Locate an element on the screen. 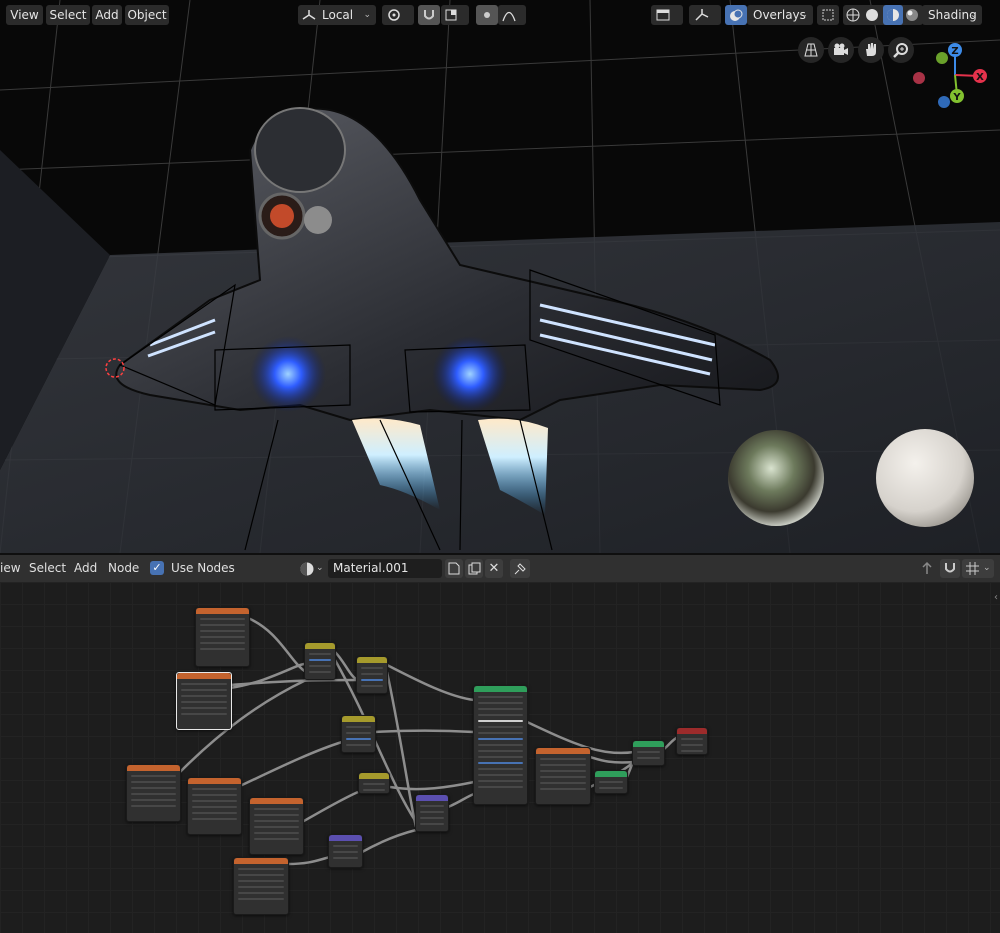 The height and width of the screenshot is (933, 1000). rendered-shading-icon is located at coordinates (912, 15).